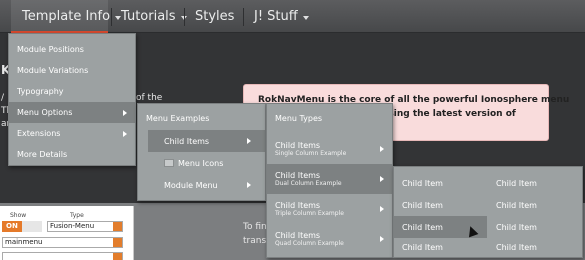 Image resolution: width=585 pixels, height=260 pixels. I want to click on menu-header: Menu Types, so click(299, 118).